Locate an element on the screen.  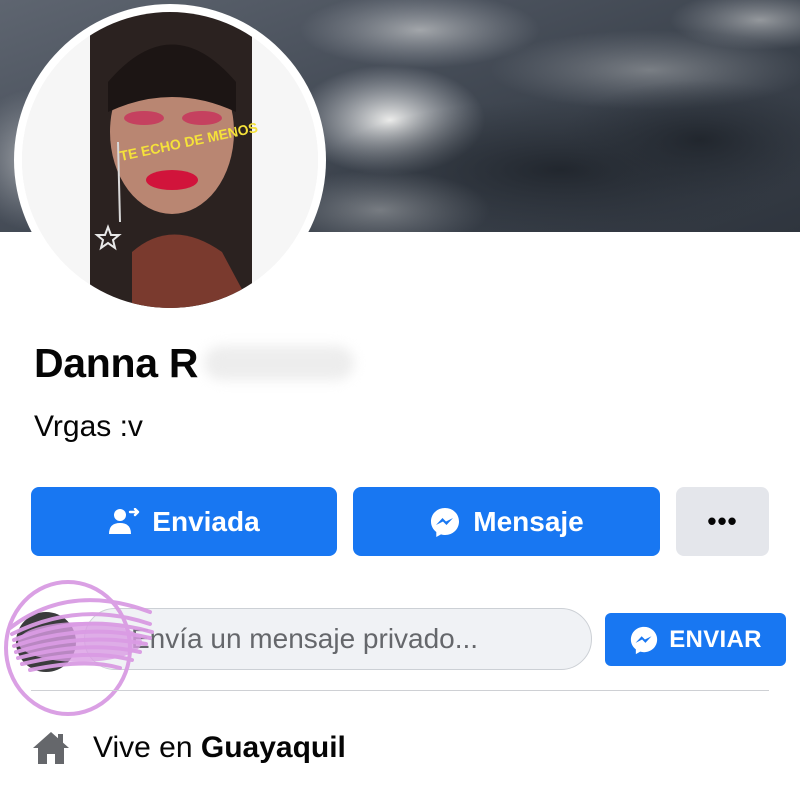
friend-request-sent-button: Enviada is located at coordinates (184, 521).